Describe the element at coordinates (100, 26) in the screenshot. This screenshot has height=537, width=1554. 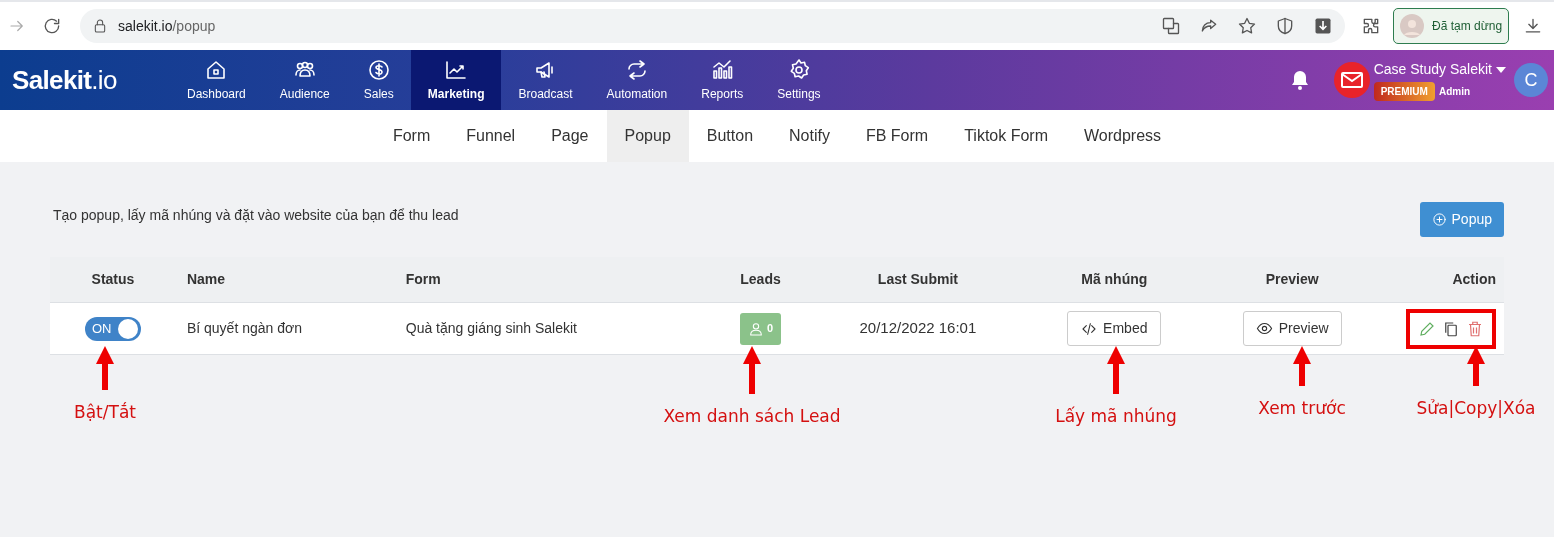
I see `lock-icon` at that location.